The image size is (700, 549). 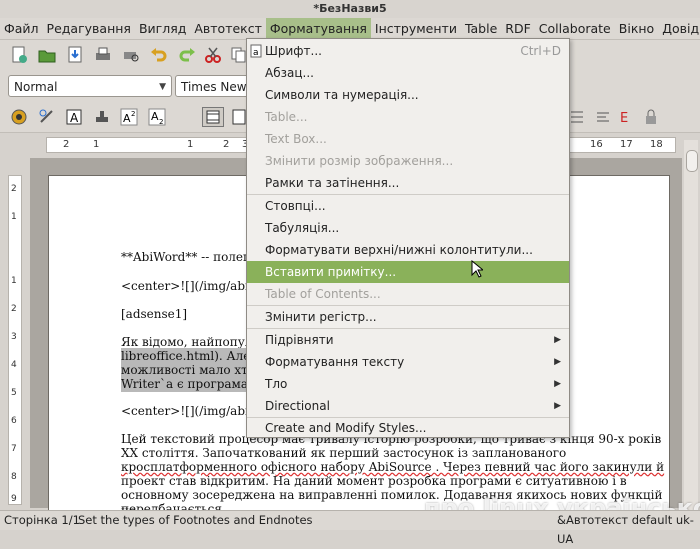 I want to click on menu-help: Довідка, so click(x=679, y=28).